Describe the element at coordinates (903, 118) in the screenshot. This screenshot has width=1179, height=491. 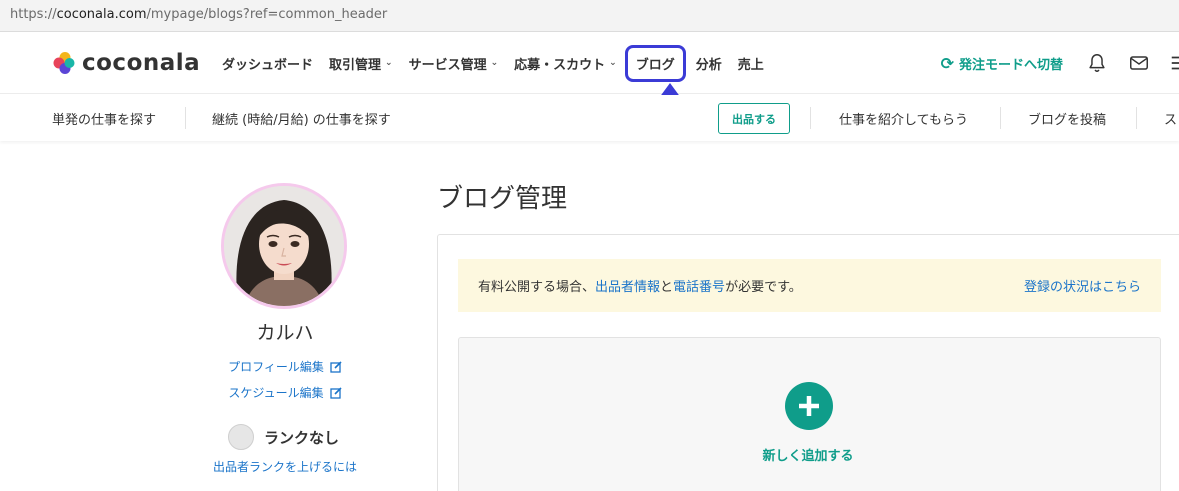
I see `subnav-job-referral: 仕事を紹介してもらう` at that location.